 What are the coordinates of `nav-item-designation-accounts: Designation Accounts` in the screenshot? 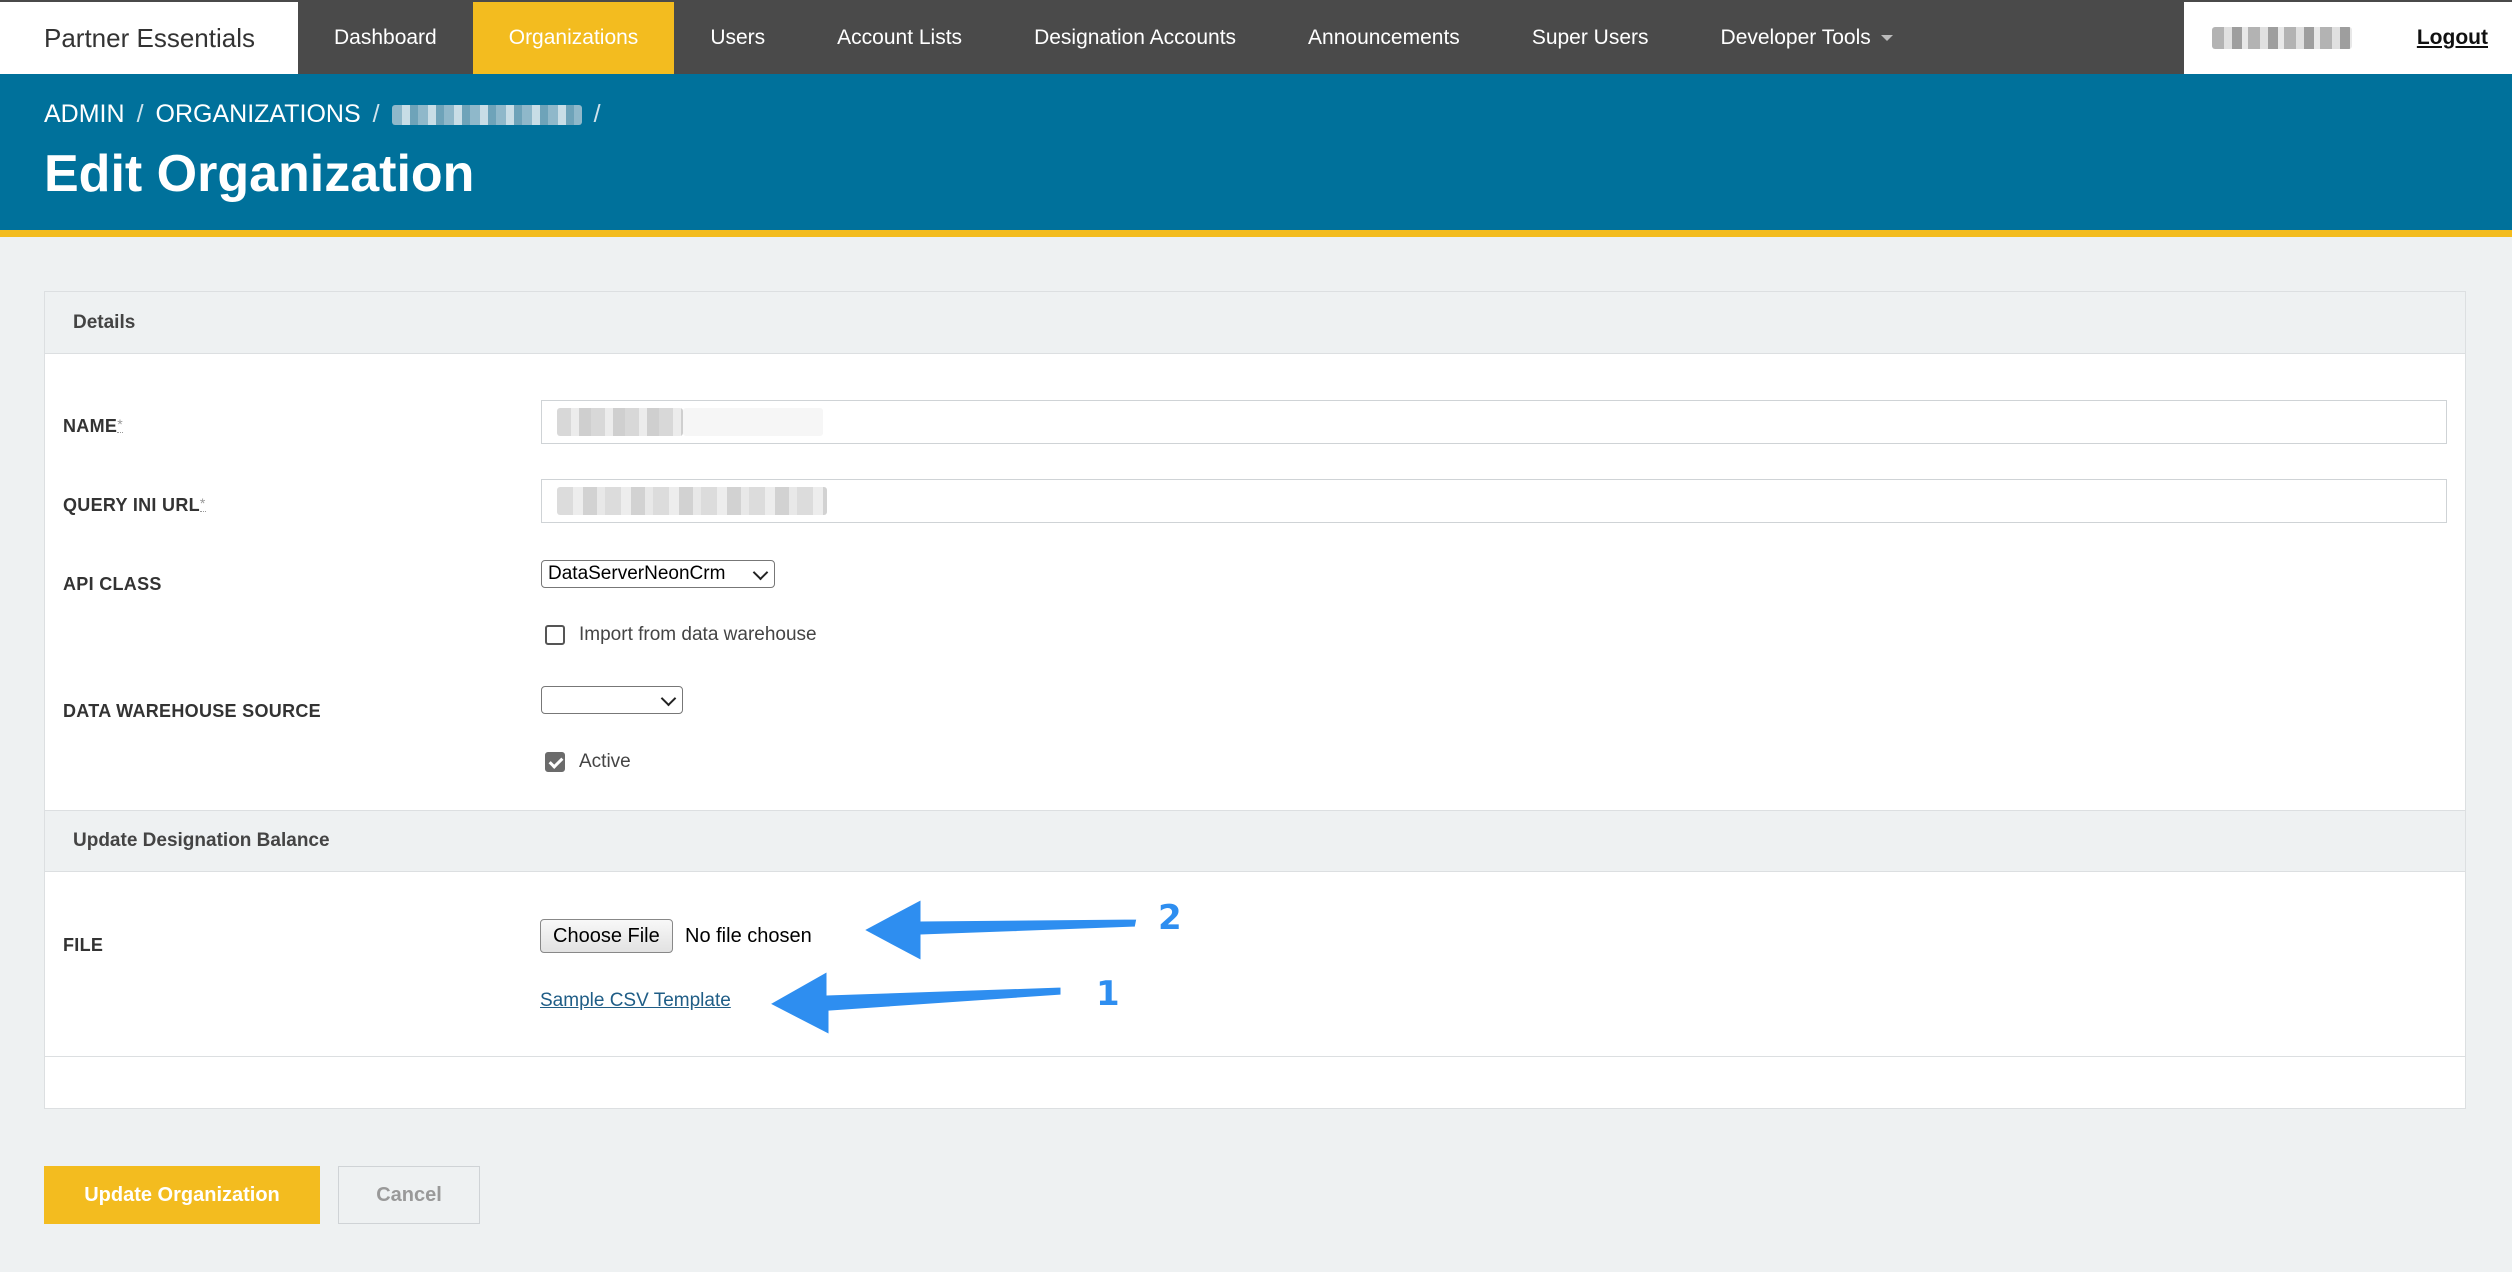 It's located at (1135, 38).